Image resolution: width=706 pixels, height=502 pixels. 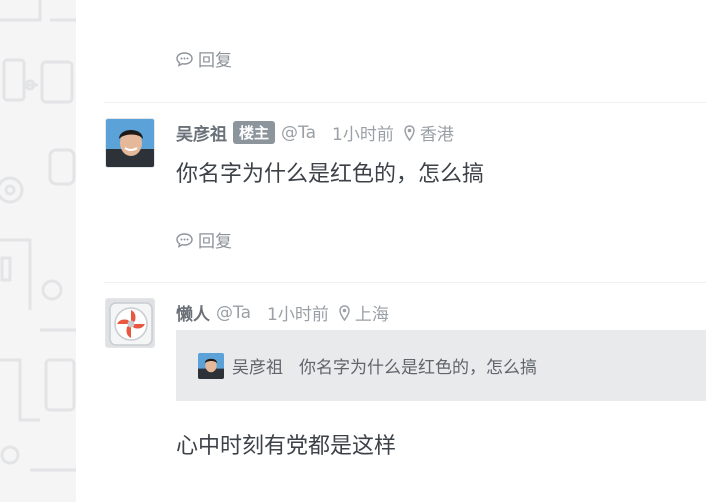 I want to click on quote-author: 吴彦祖, so click(x=257, y=365).